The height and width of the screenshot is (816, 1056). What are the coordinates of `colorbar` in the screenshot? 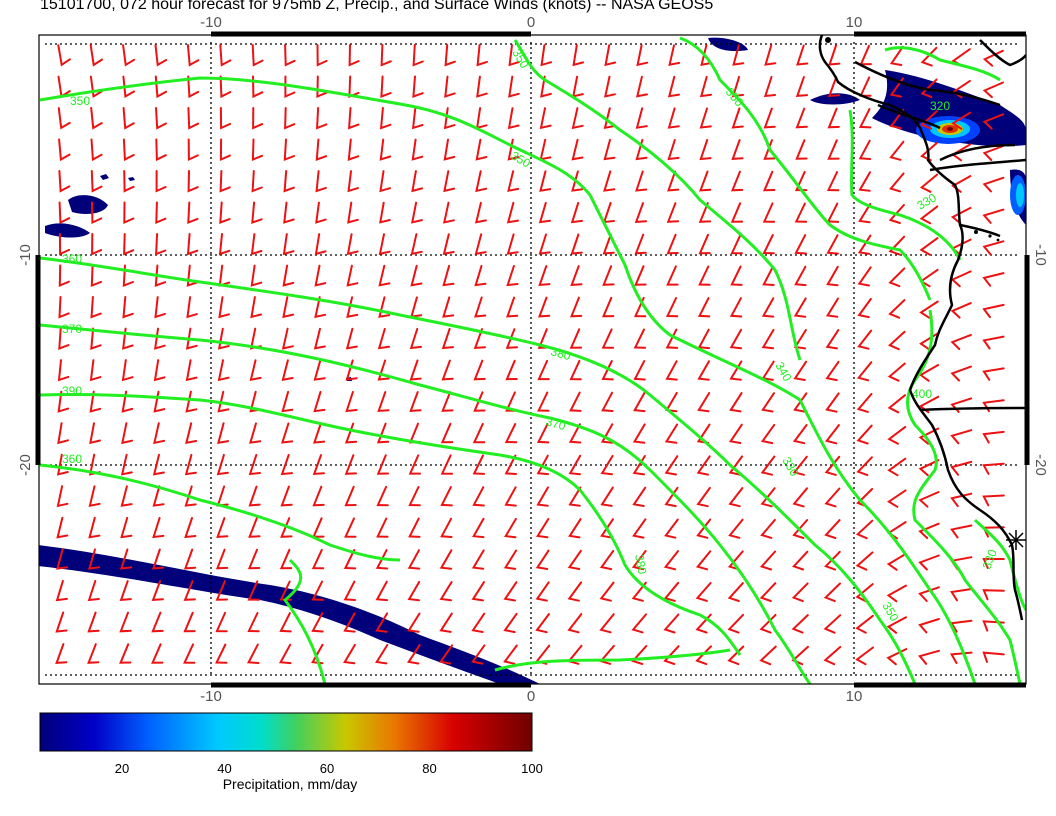 It's located at (286, 732).